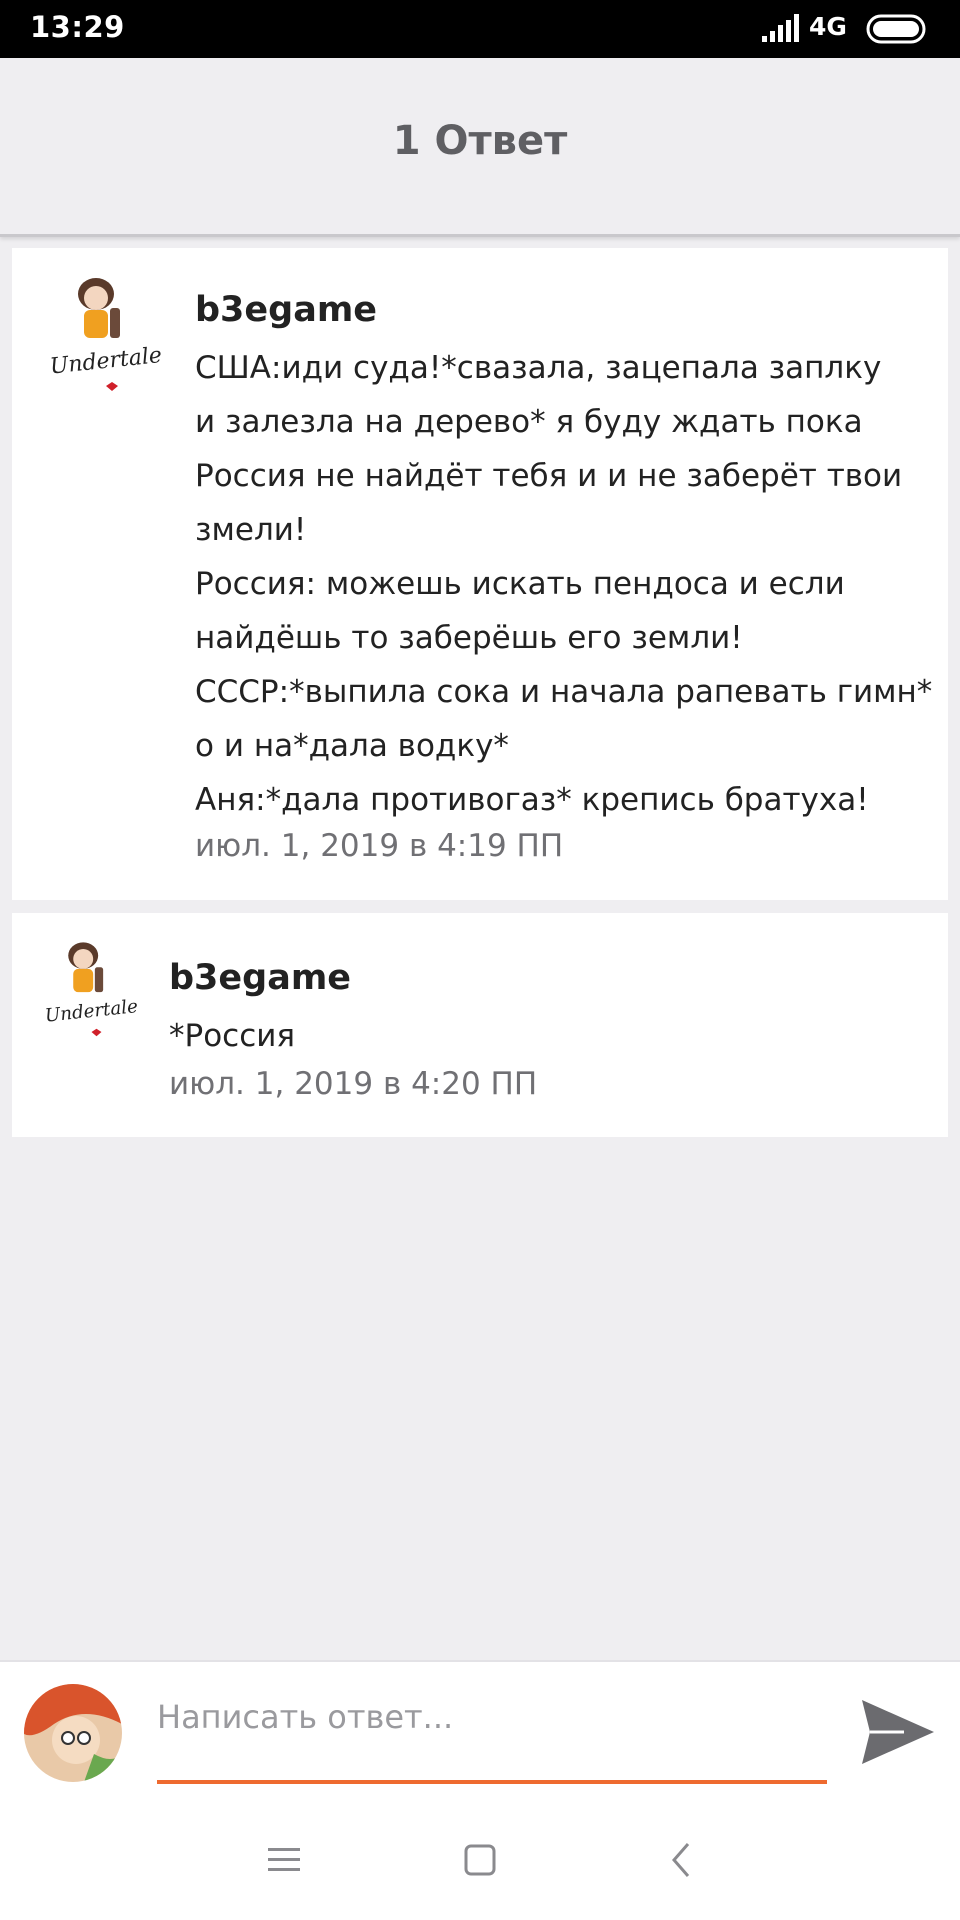  What do you see at coordinates (538, 368) in the screenshot?
I see `reply-message-line: США:иди суда!*свазала, зацепала заплку` at bounding box center [538, 368].